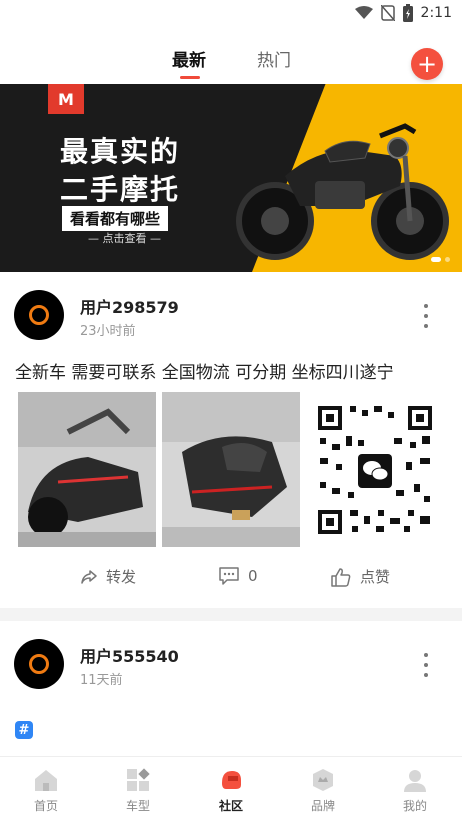 Image resolution: width=462 pixels, height=821 pixels. I want to click on bottom-navigation: 首页 车型 社区 品牌 我的, so click(231, 788).